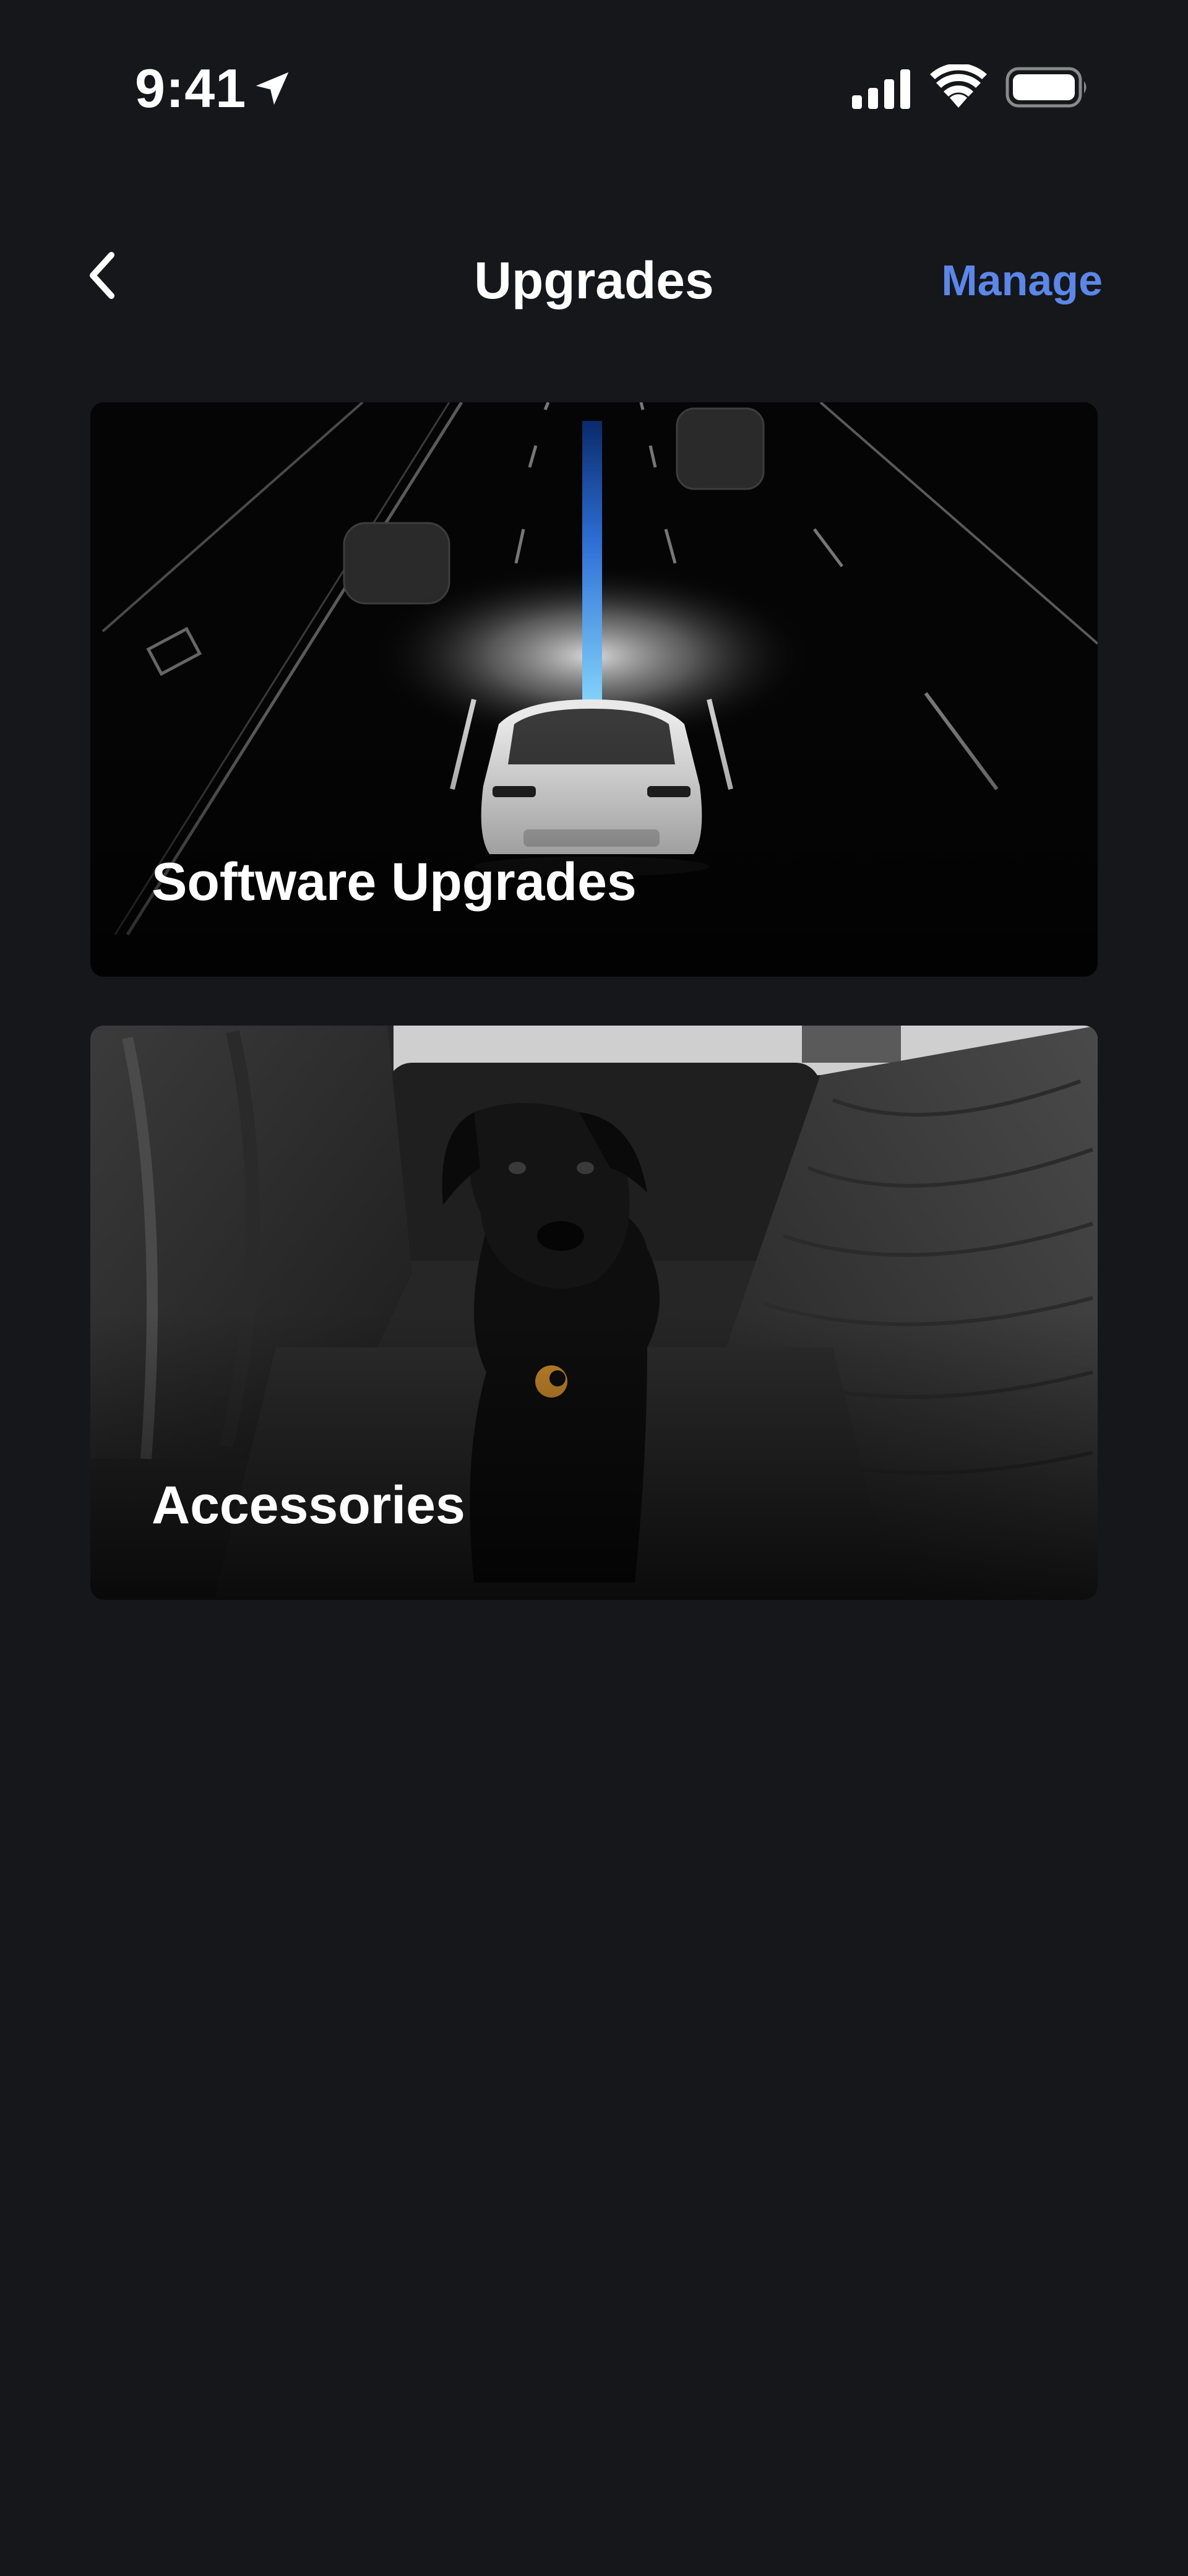 The width and height of the screenshot is (1188, 2576). Describe the element at coordinates (191, 88) in the screenshot. I see `status-time: 9:41` at that location.